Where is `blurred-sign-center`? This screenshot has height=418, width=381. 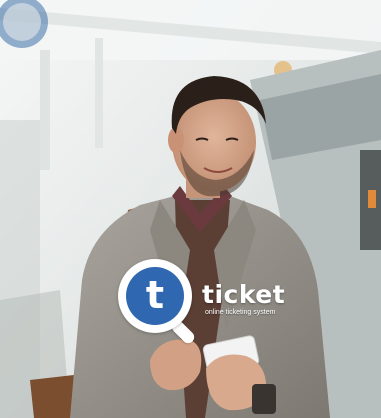 blurred-sign-center is located at coordinates (22, 22).